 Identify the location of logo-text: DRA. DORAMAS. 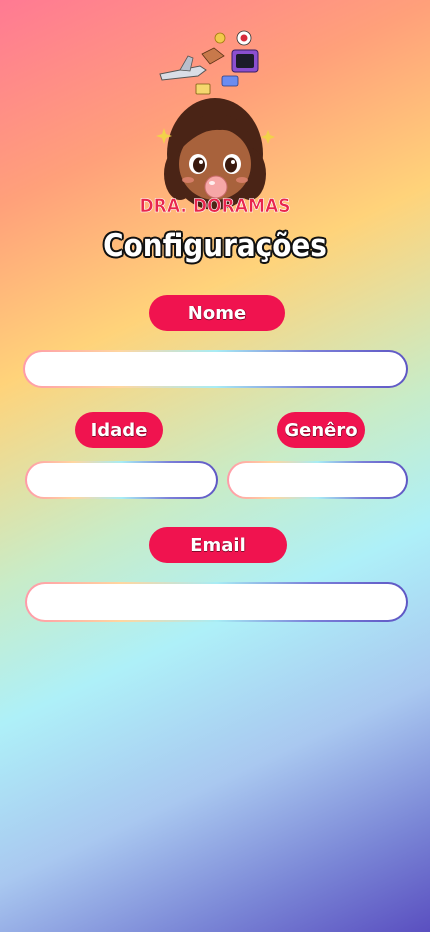
(215, 206).